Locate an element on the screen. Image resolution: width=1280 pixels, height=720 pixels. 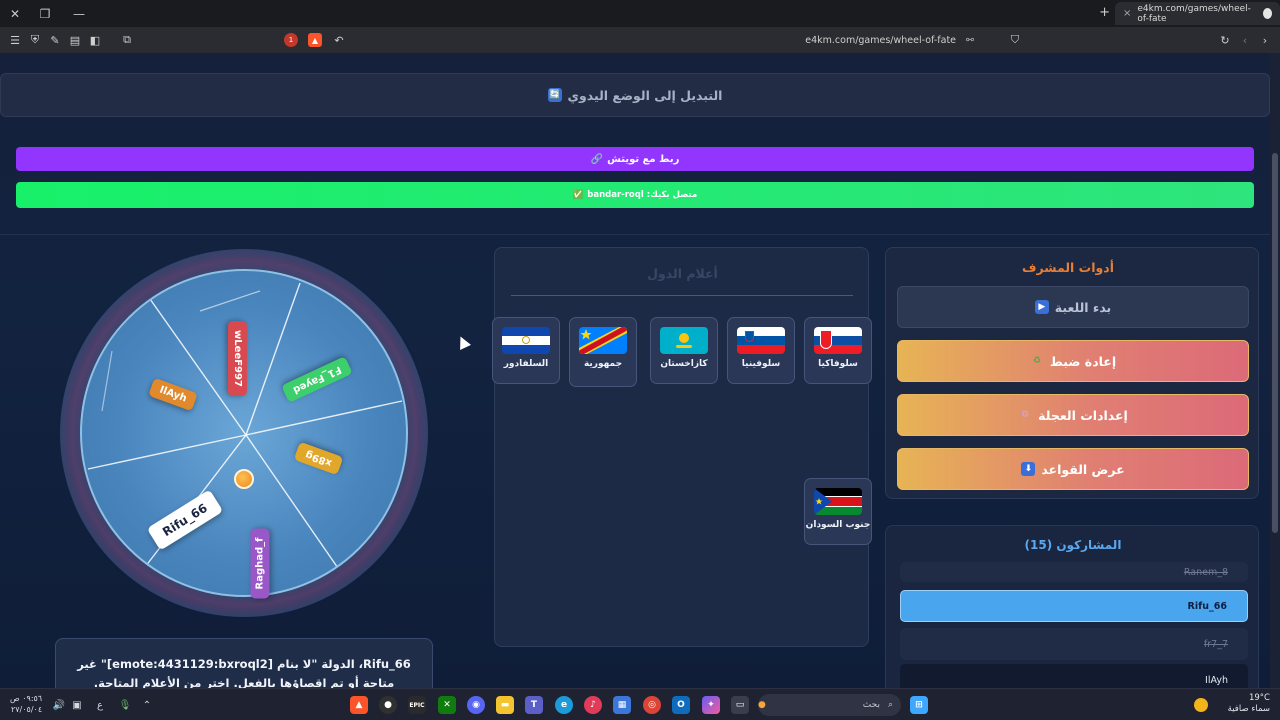
brave-app-icon: ▲ is located at coordinates (359, 705).